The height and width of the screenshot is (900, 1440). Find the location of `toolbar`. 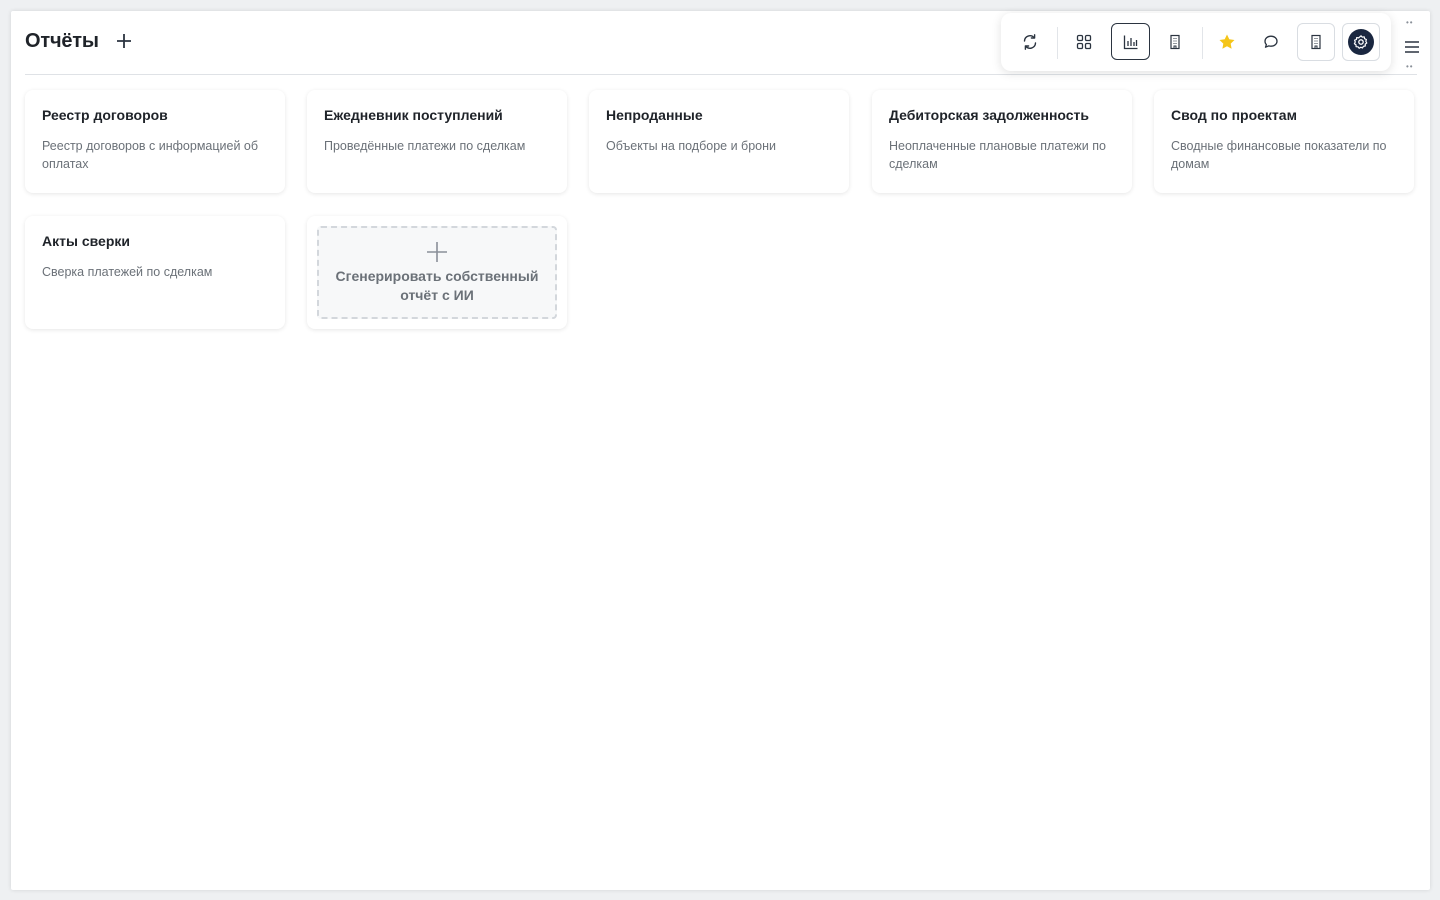

toolbar is located at coordinates (1196, 42).